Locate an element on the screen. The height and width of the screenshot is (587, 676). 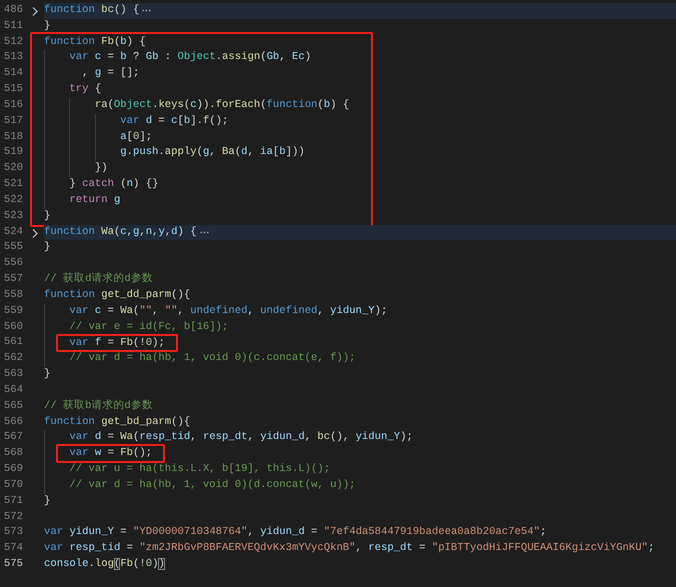
line-number: 565 is located at coordinates (12, 406).